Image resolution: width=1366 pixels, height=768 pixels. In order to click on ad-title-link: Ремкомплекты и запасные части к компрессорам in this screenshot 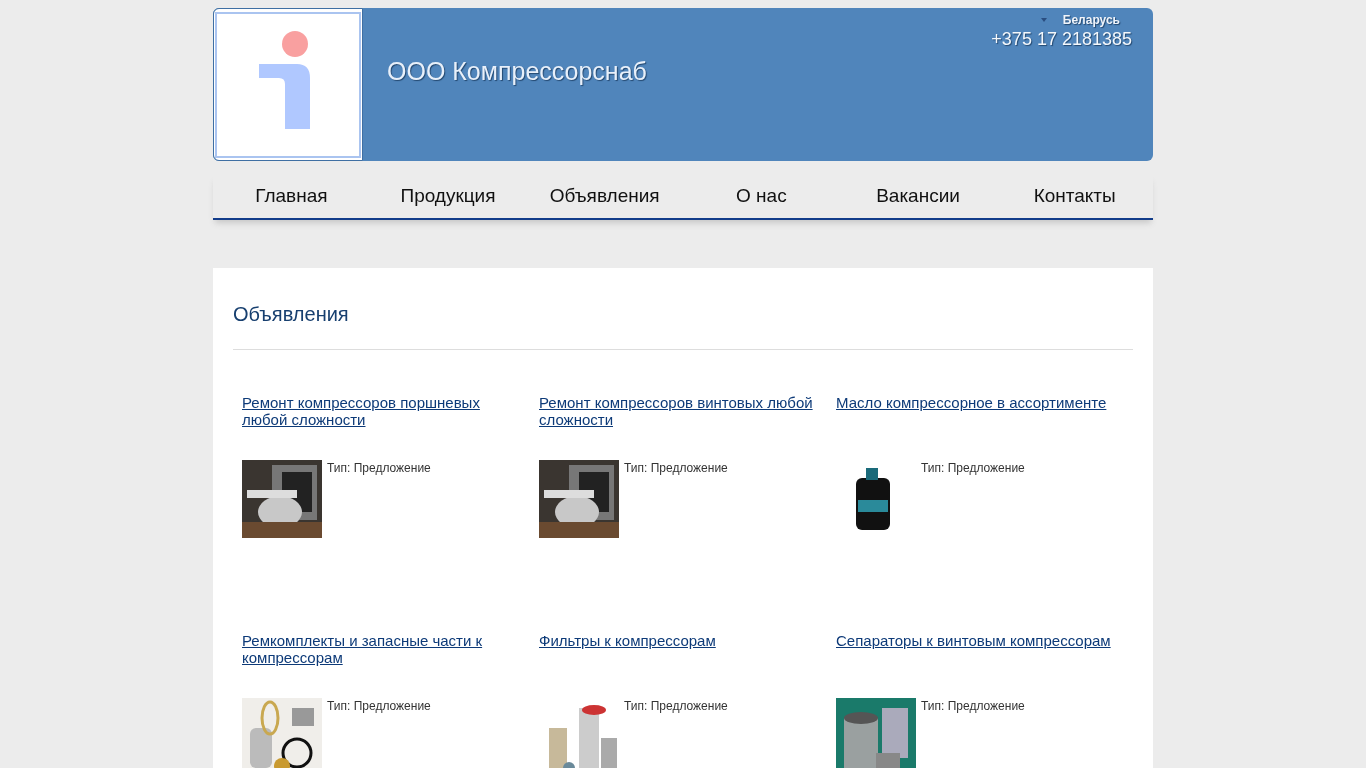, I will do `click(390, 665)`.